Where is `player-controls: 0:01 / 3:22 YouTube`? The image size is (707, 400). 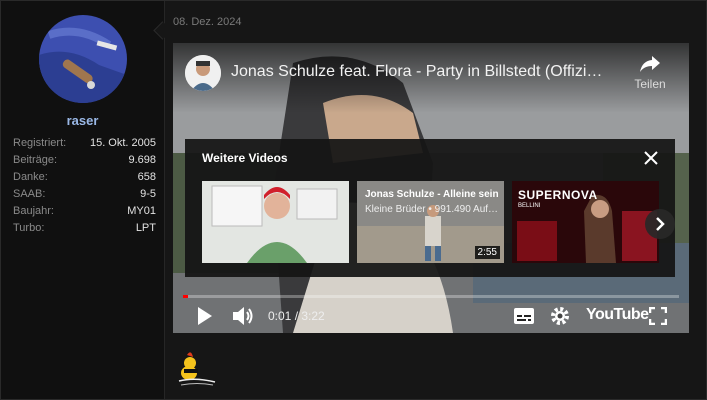
player-controls: 0:01 / 3:22 YouTube is located at coordinates (431, 317).